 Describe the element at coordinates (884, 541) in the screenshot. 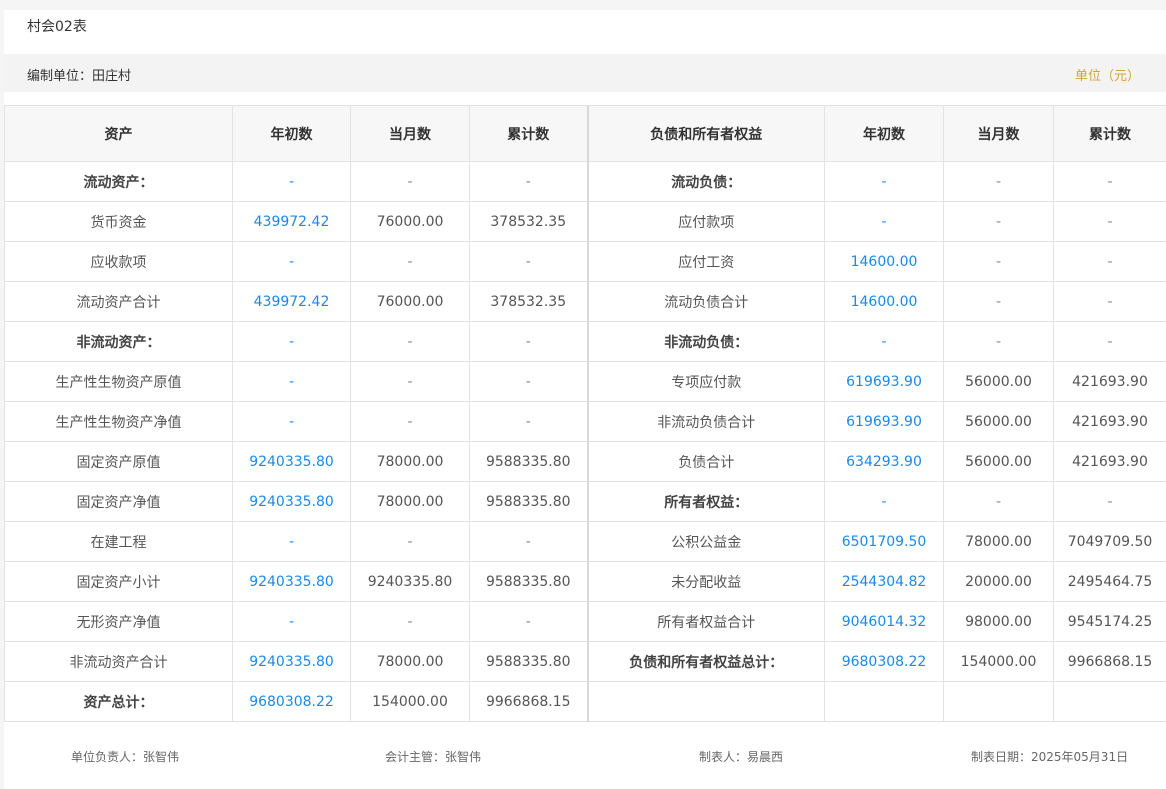

I see `liability-beginning-value: 6501709.50` at that location.